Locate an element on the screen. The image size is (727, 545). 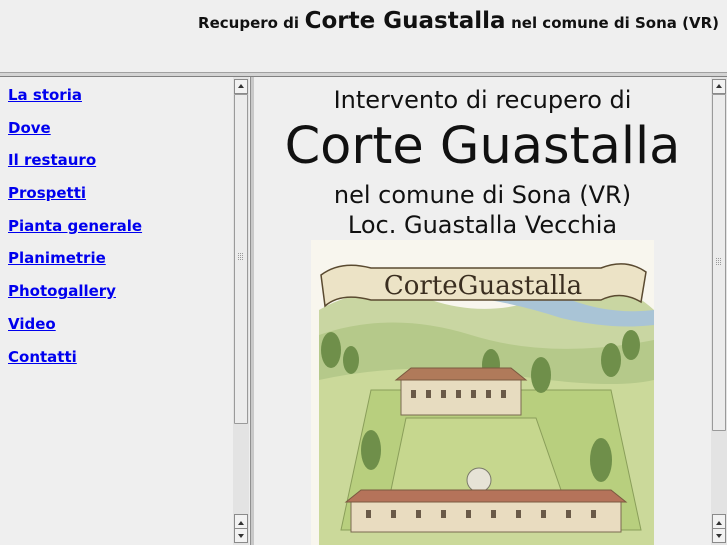
comune-subtitle: nel comune di Sona (VR) is located at coordinates (482, 195).